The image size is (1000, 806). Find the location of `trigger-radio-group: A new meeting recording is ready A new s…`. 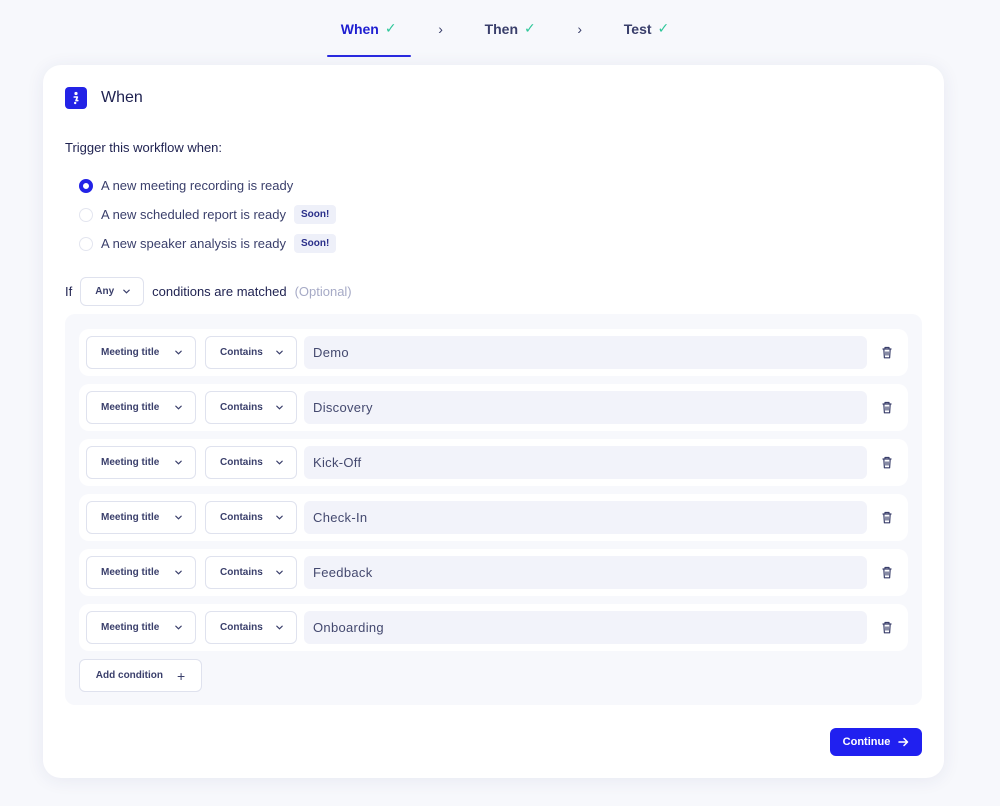

trigger-radio-group: A new meeting recording is ready A new s… is located at coordinates (208, 214).